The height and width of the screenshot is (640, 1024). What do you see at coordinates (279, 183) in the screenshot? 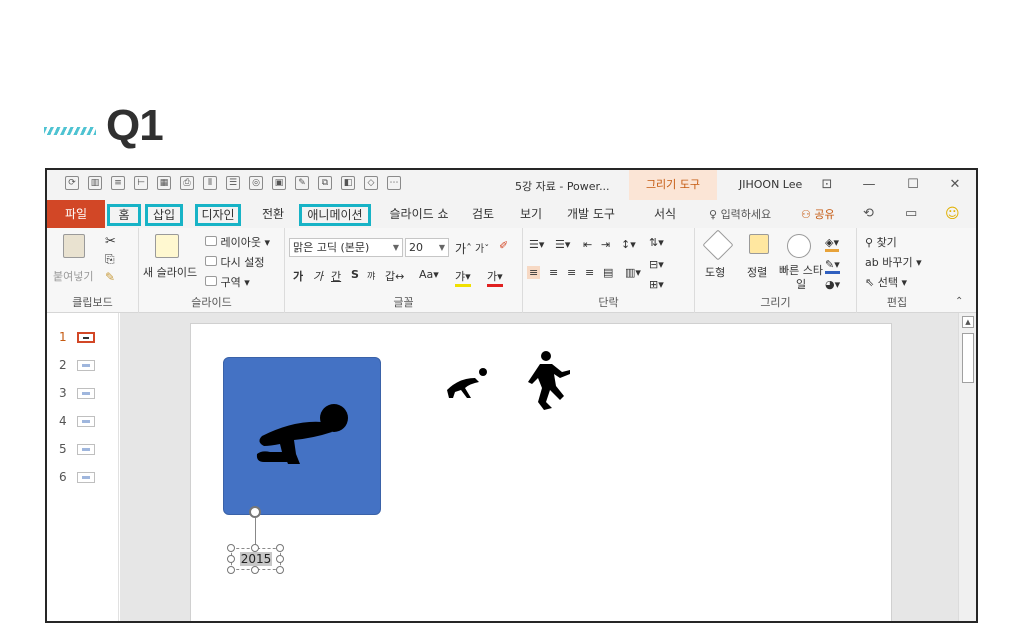
I see `image-icon: ▣` at bounding box center [279, 183].